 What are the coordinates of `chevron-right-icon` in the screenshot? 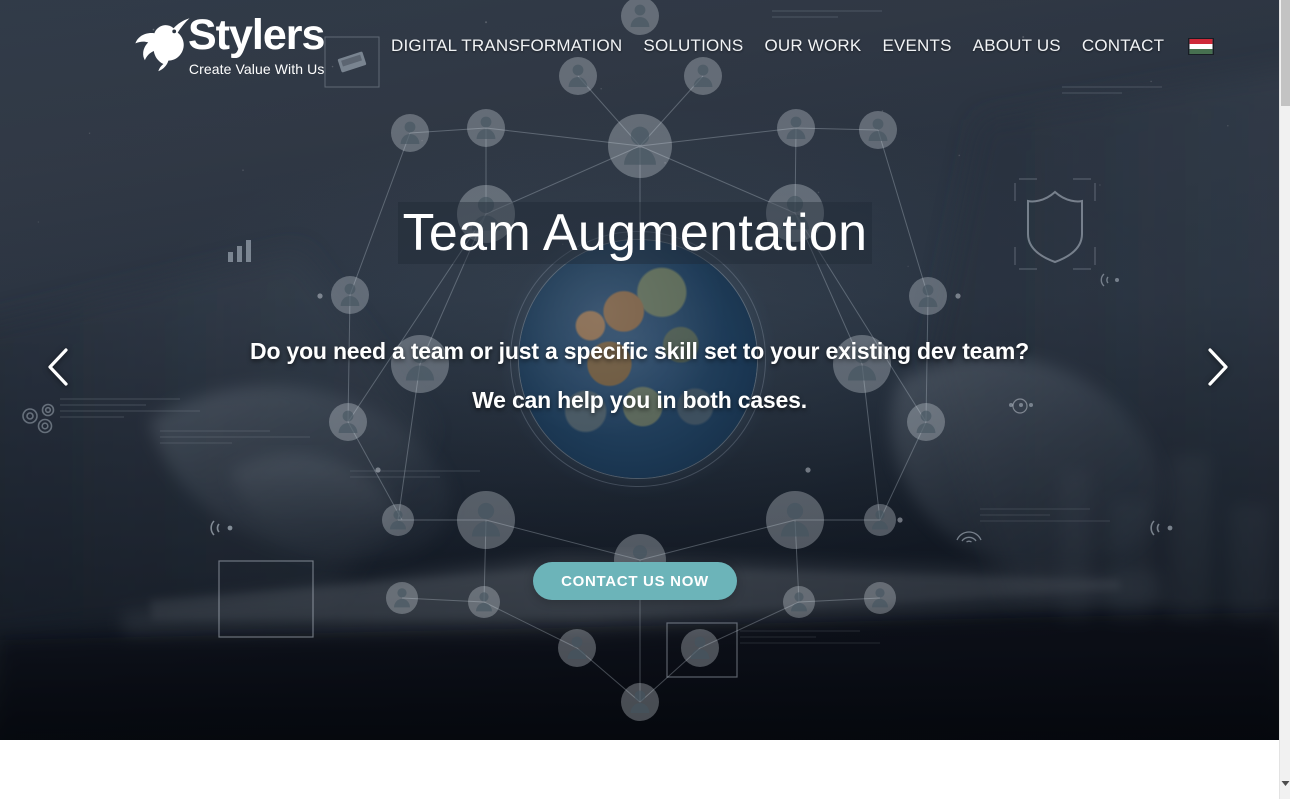 It's located at (1218, 367).